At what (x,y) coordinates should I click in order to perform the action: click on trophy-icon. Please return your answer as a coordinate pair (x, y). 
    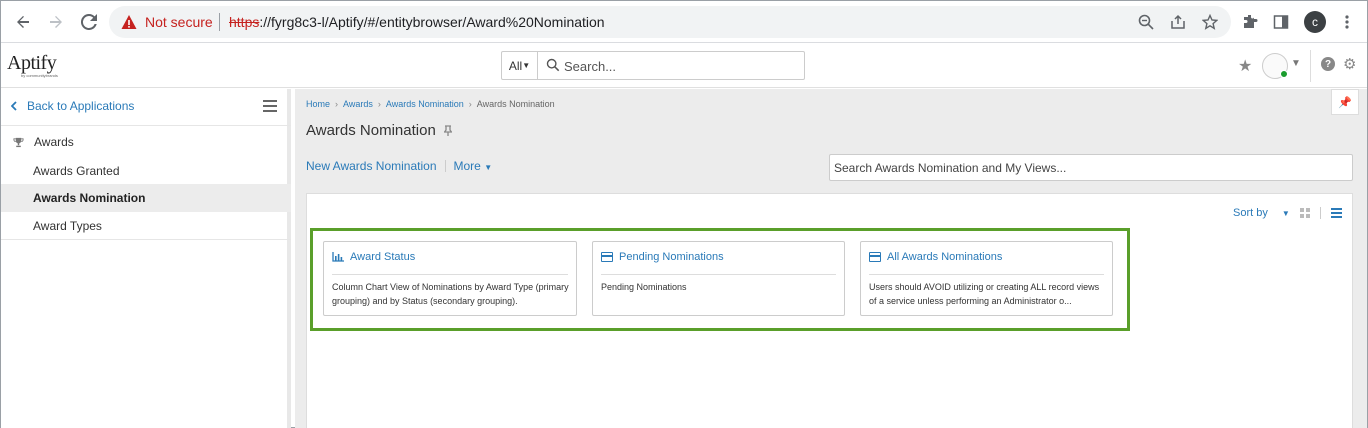
    Looking at the image, I should click on (18, 142).